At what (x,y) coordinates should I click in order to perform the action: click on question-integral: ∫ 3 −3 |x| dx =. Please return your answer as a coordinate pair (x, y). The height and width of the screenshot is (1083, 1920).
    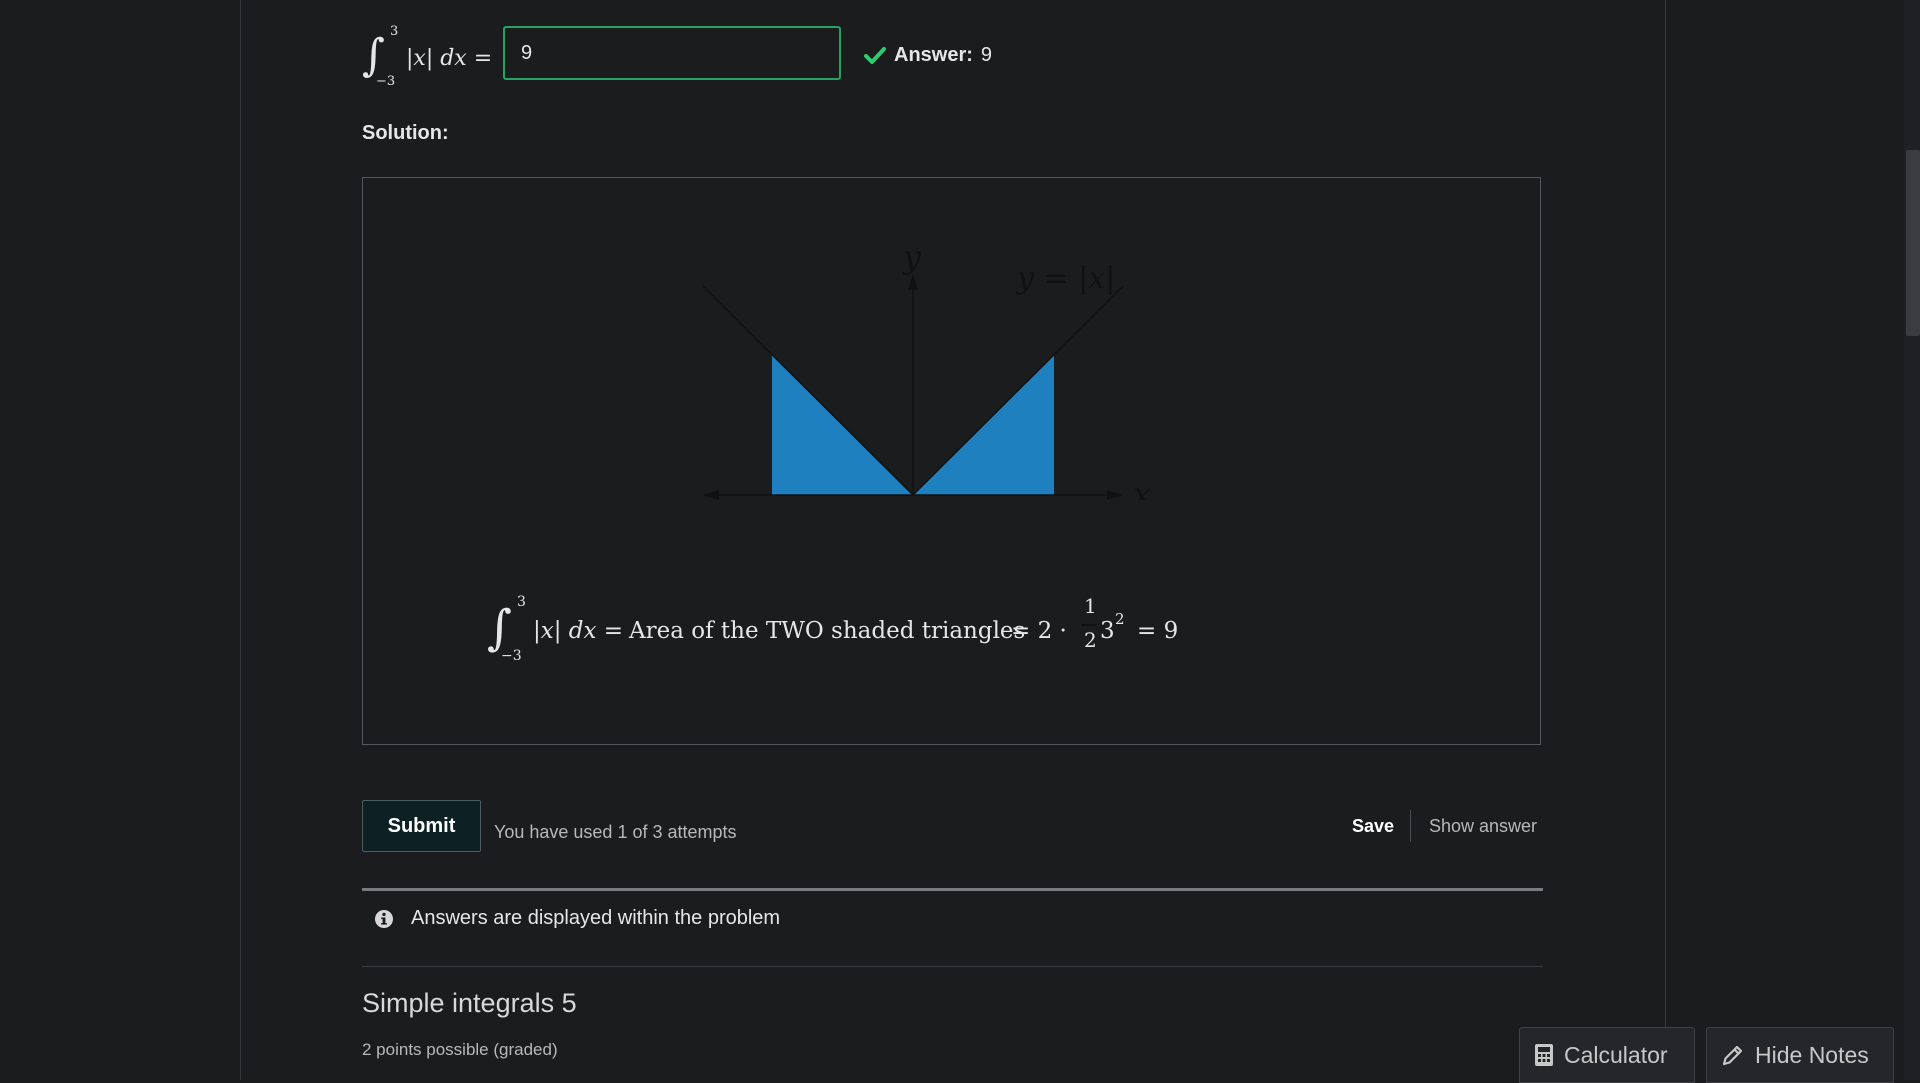
    Looking at the image, I should click on (432, 60).